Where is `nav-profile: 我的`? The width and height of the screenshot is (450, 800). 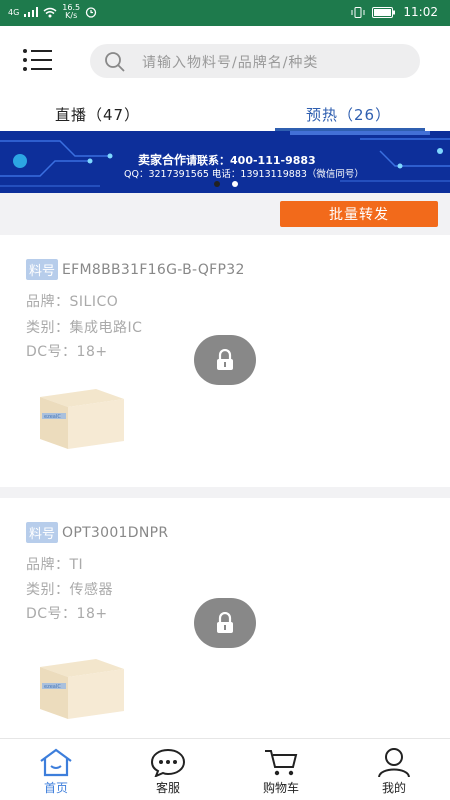
nav-profile: 我的 is located at coordinates (394, 769).